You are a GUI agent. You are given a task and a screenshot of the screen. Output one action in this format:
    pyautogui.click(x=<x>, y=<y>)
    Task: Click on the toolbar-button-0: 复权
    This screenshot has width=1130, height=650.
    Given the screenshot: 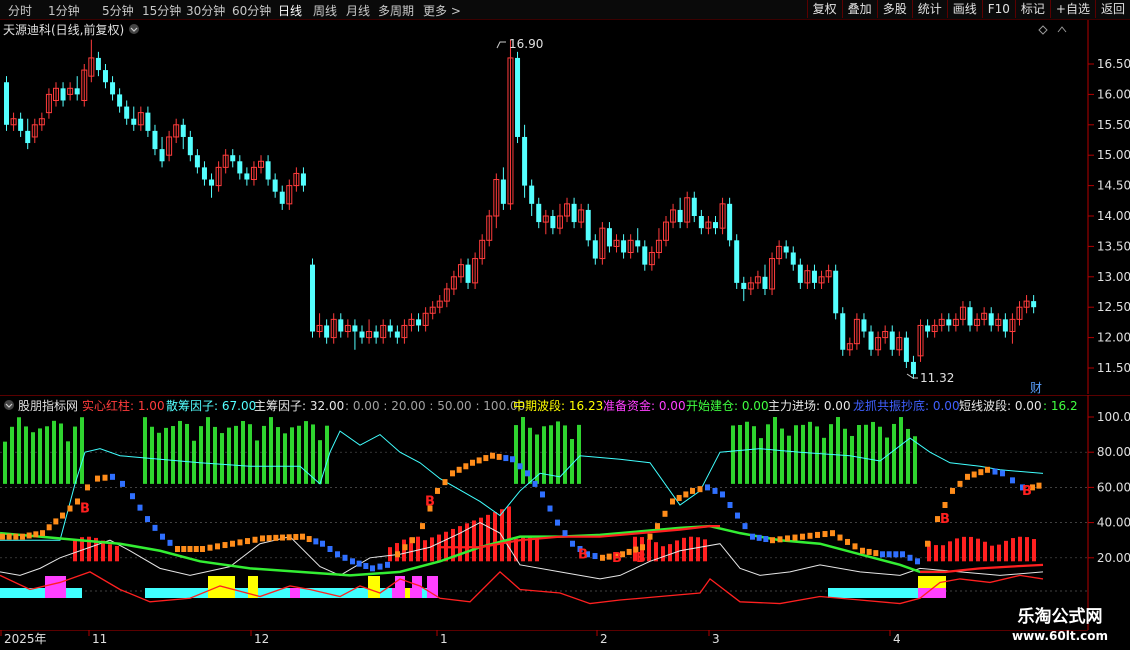 What is the action you would take?
    pyautogui.click(x=824, y=9)
    